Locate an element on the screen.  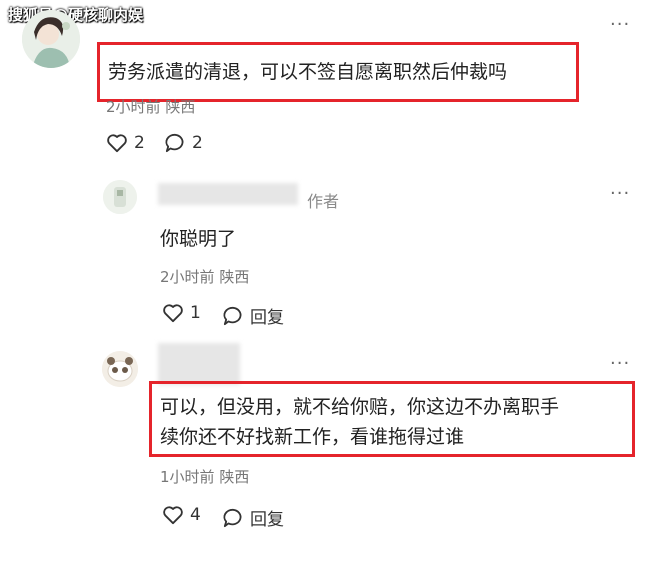
like-count: 2 is located at coordinates (139, 143).